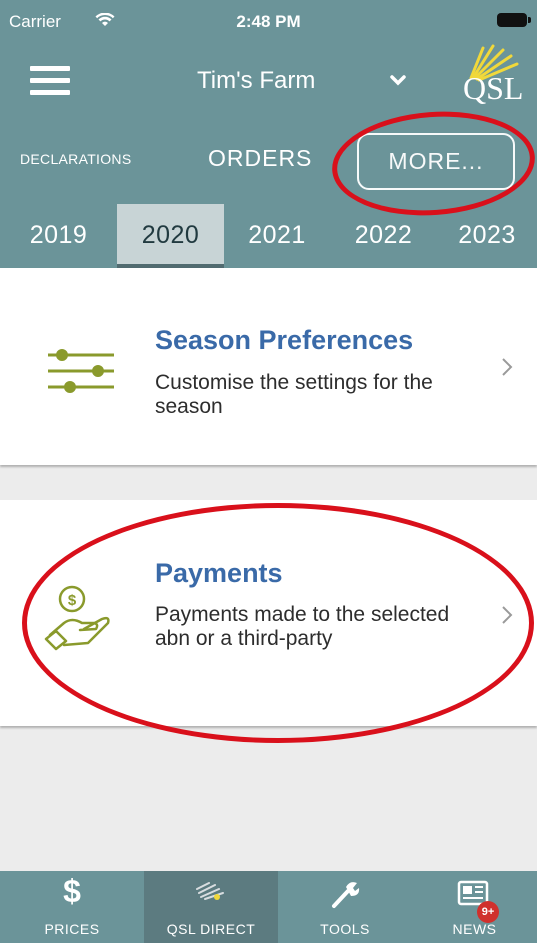 The image size is (537, 943). I want to click on tab-prices: $ PRICES, so click(72, 907).